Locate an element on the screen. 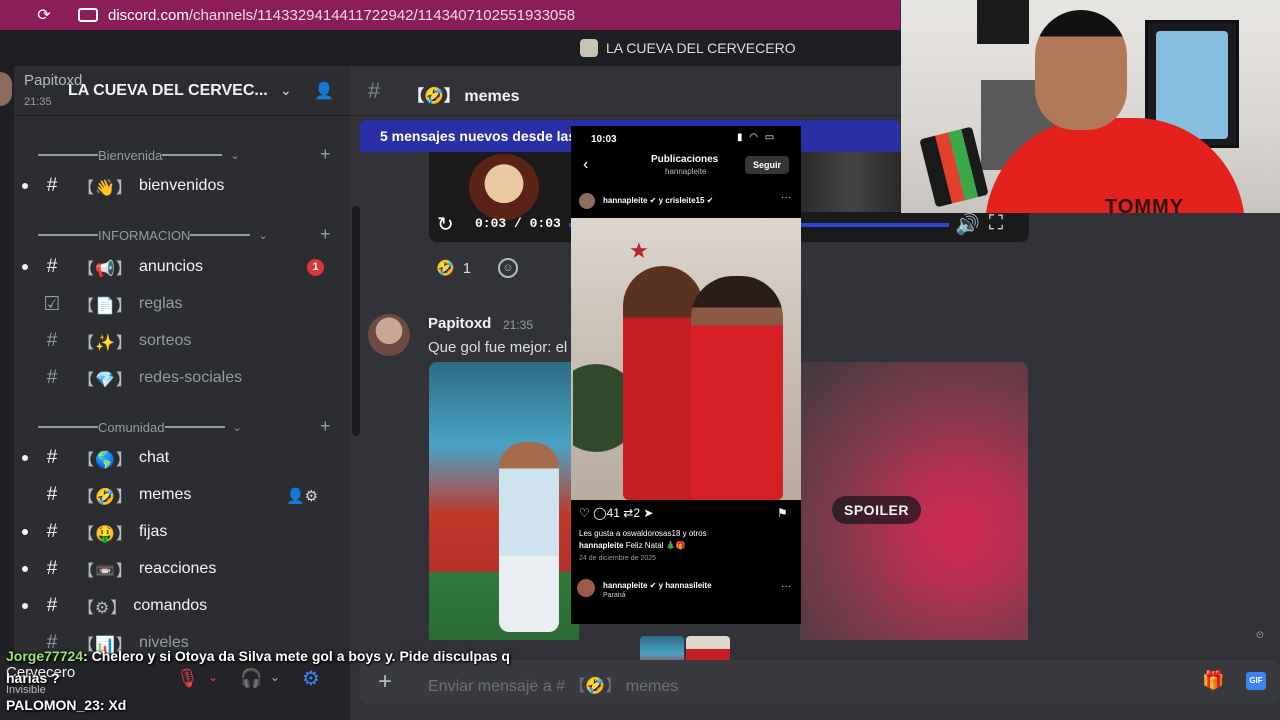 This screenshot has width=1280, height=720. stream-chat-line: PALOMON_23: Xd is located at coordinates (66, 705).